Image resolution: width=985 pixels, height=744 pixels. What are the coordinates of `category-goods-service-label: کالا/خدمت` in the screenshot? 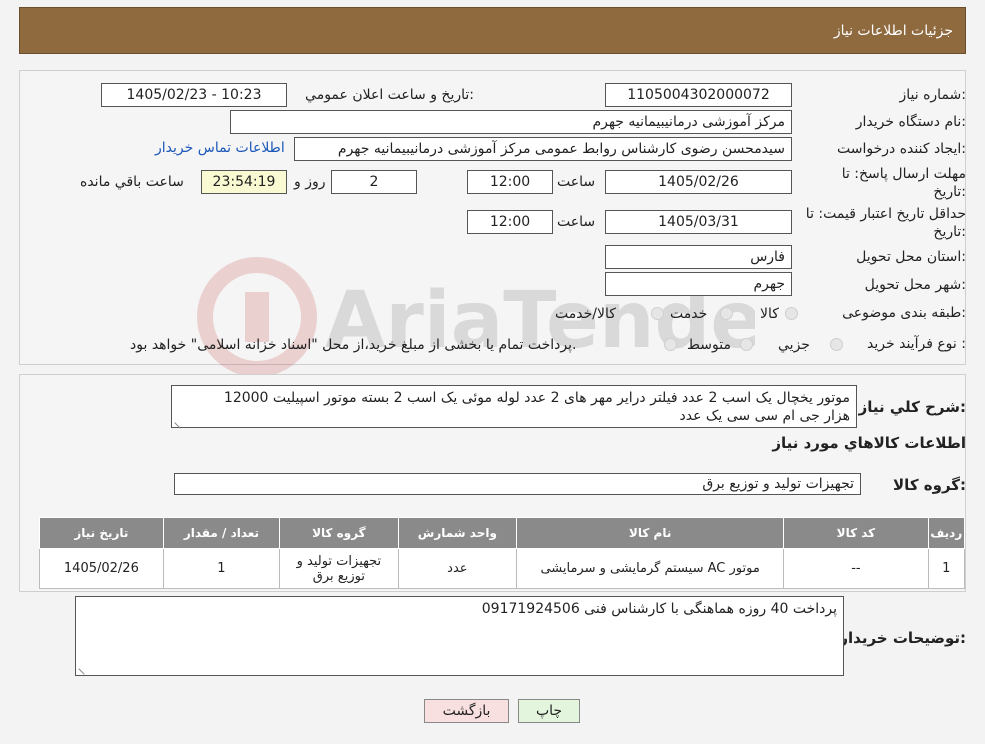 It's located at (585, 314).